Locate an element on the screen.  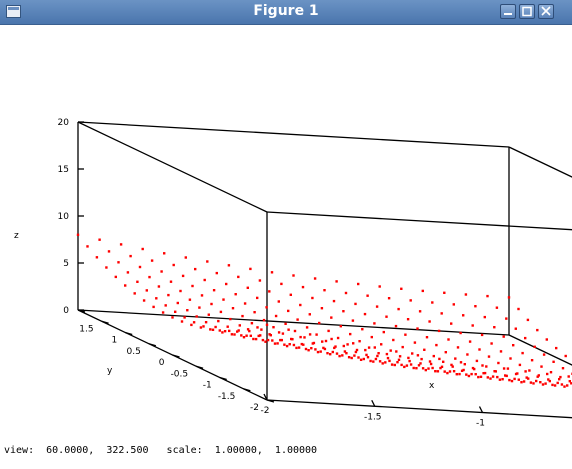
y-axis-label: y is located at coordinates (110, 371).